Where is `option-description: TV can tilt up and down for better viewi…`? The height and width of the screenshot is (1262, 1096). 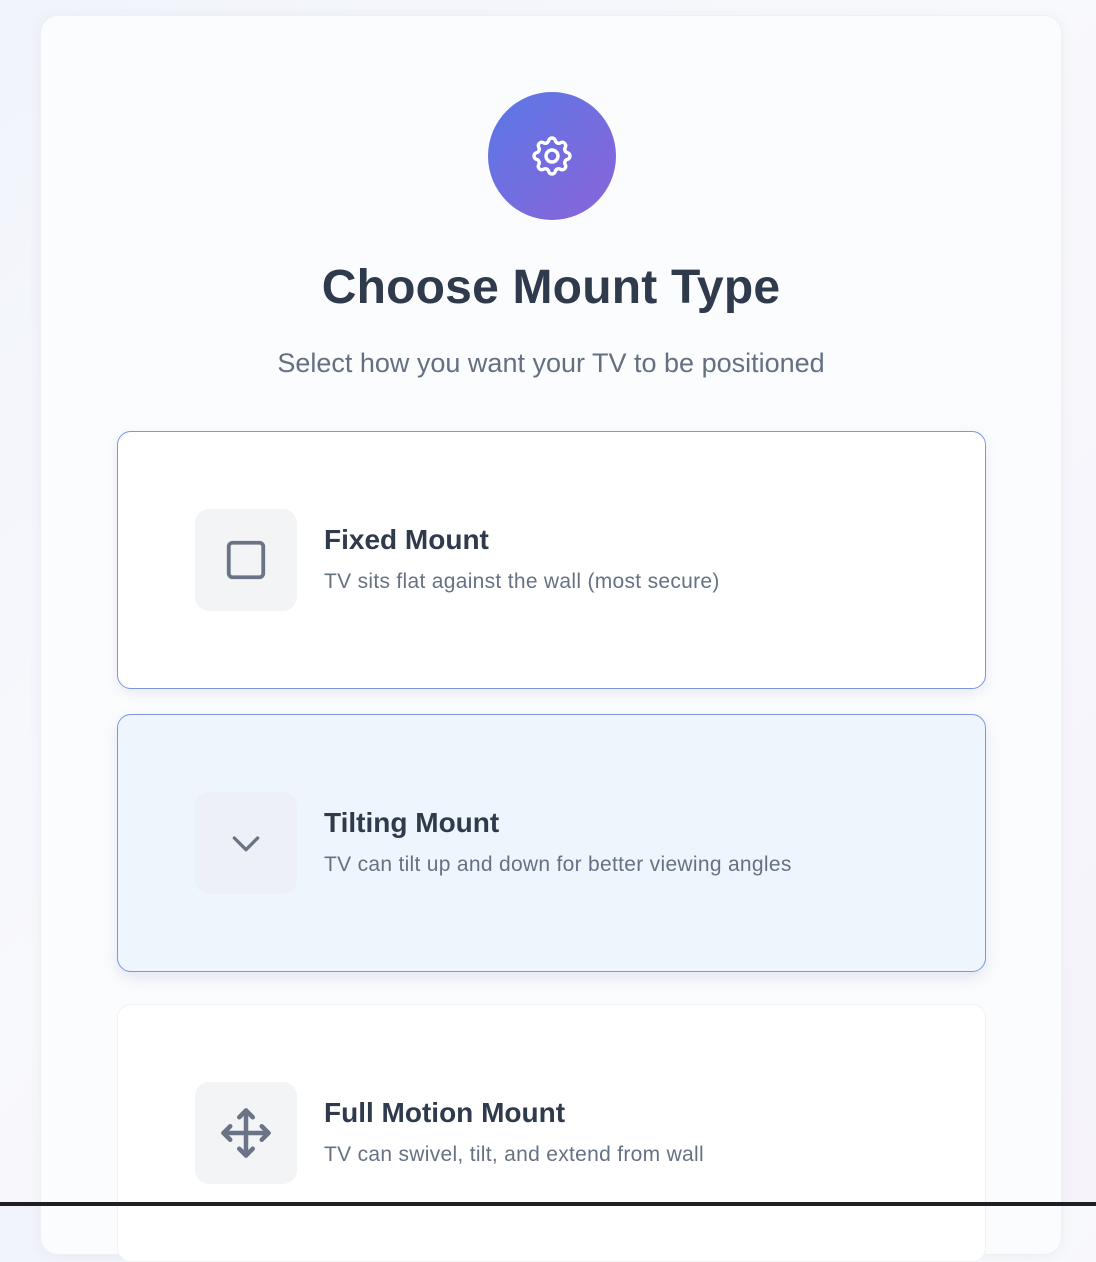 option-description: TV can tilt up and down for better viewi… is located at coordinates (558, 865).